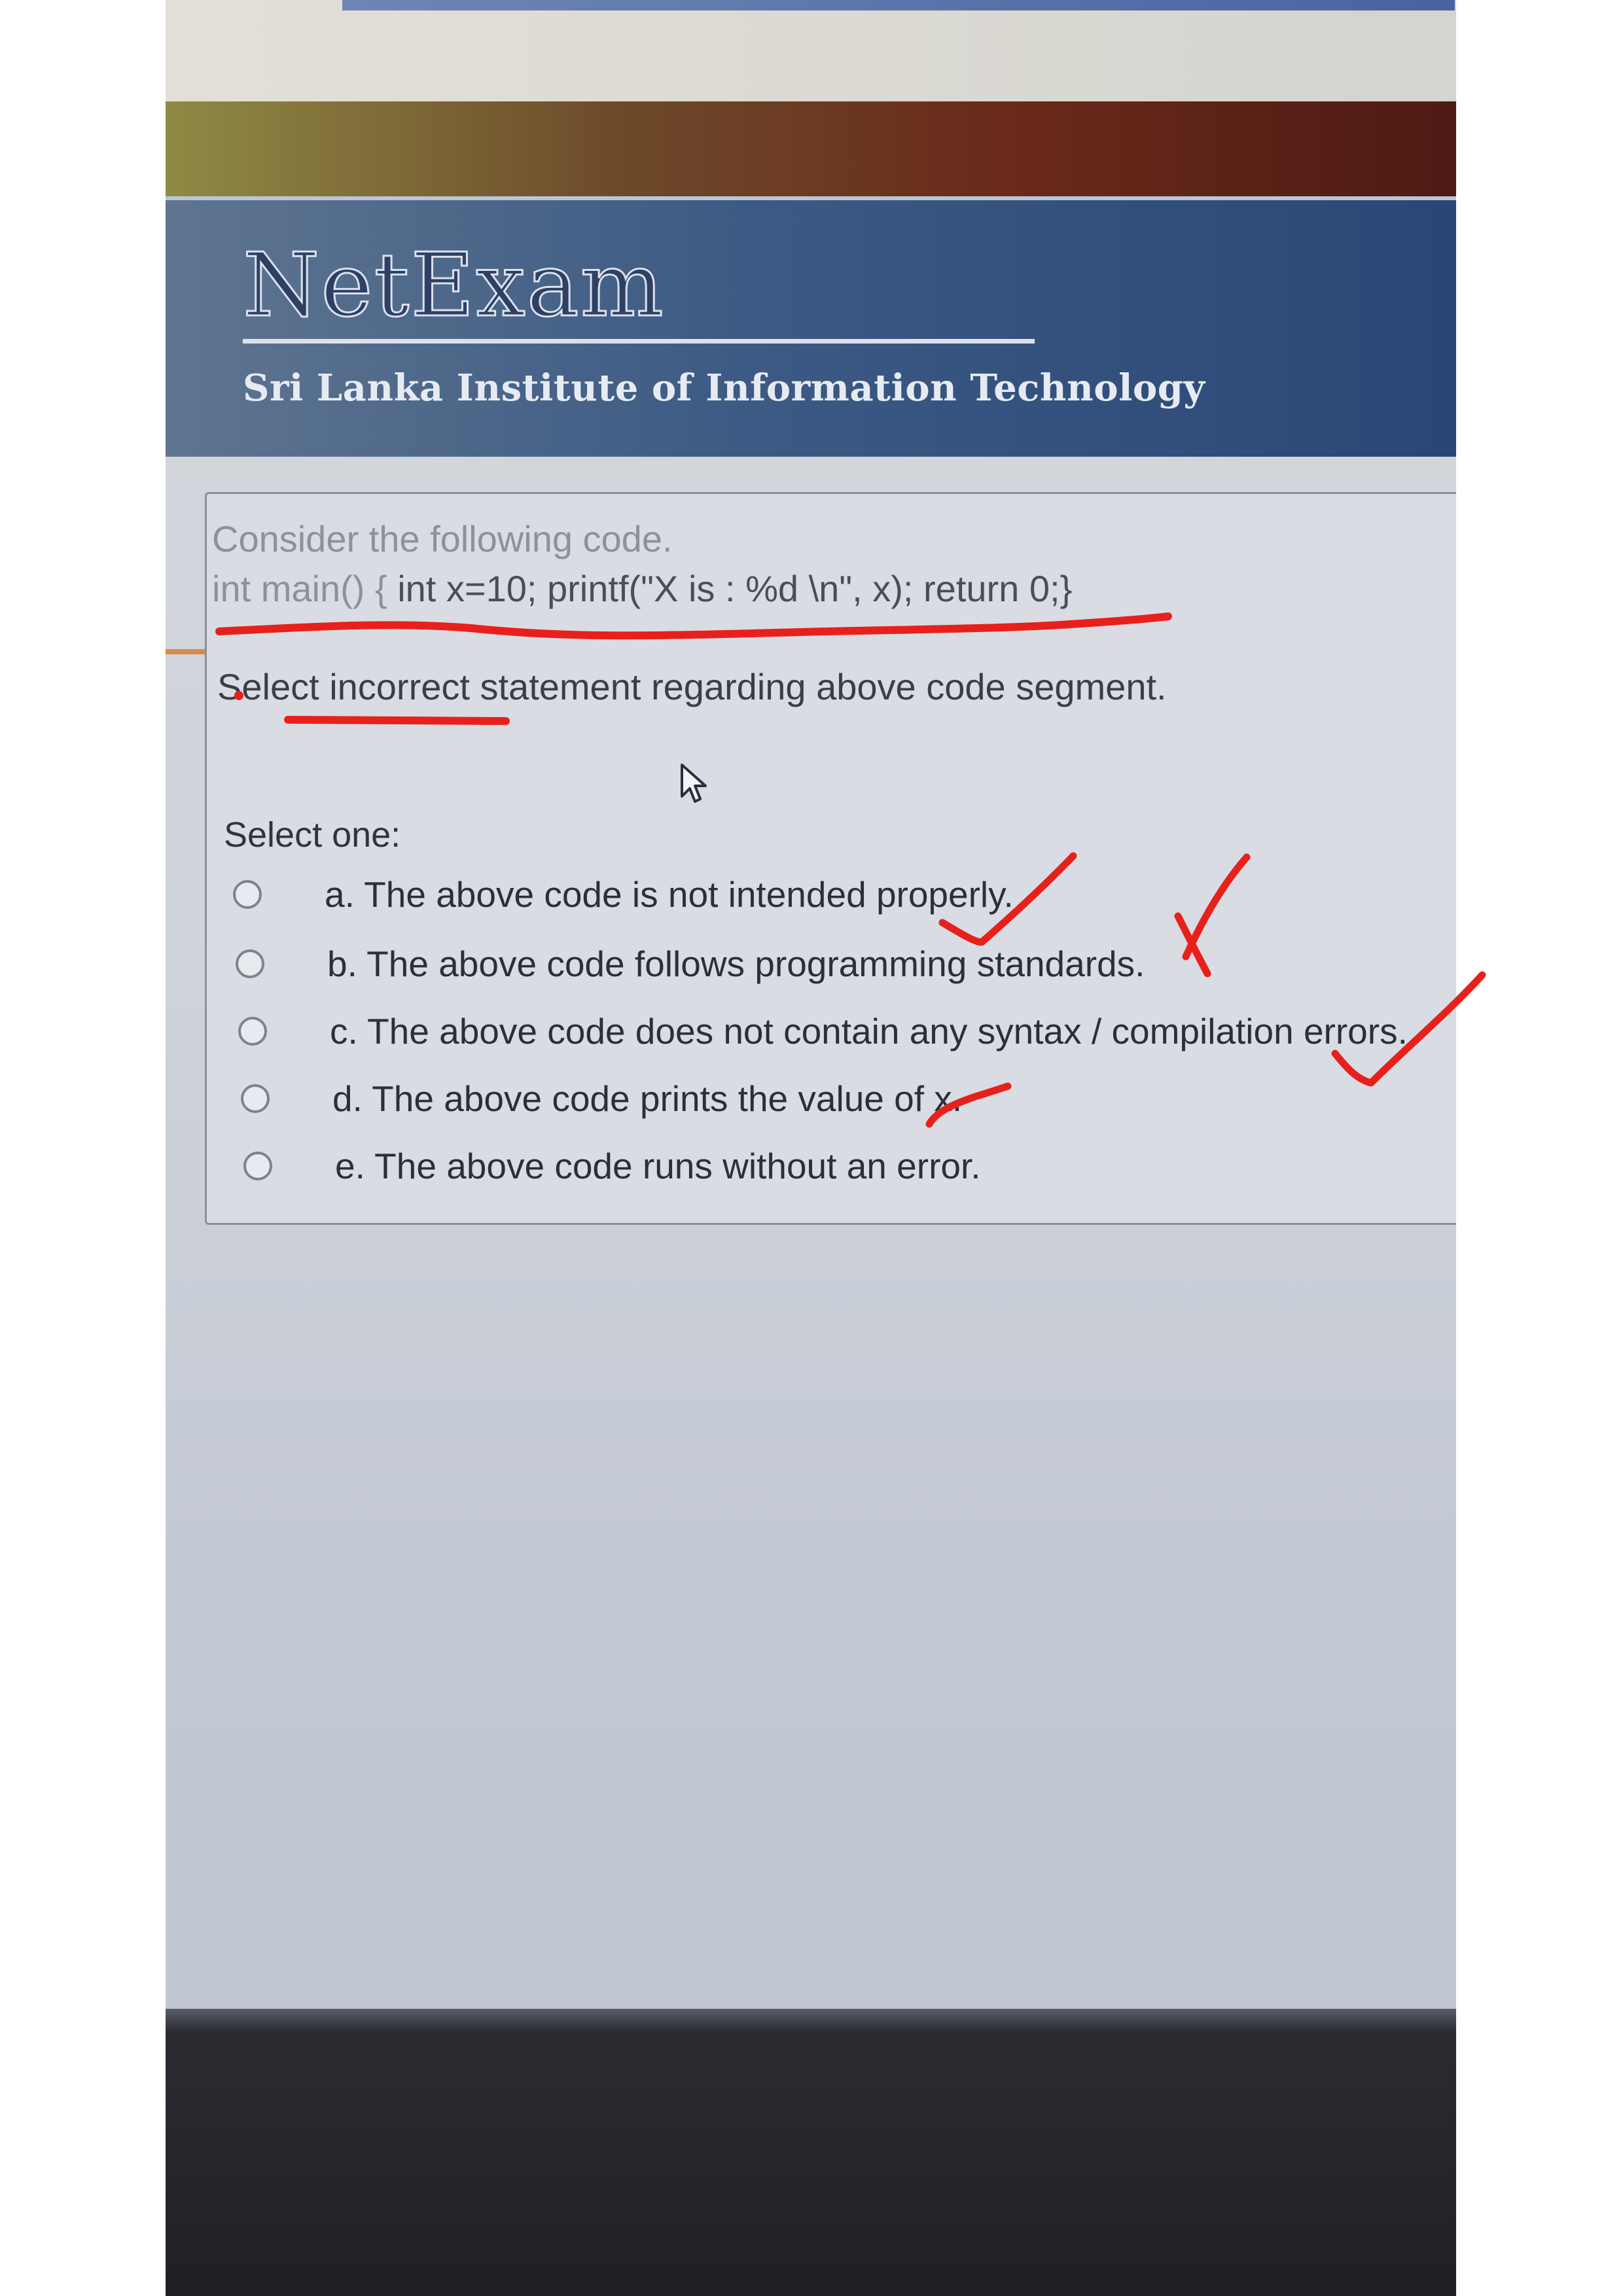 Image resolution: width=1623 pixels, height=2296 pixels. What do you see at coordinates (811, 148) in the screenshot?
I see `top-color-band` at bounding box center [811, 148].